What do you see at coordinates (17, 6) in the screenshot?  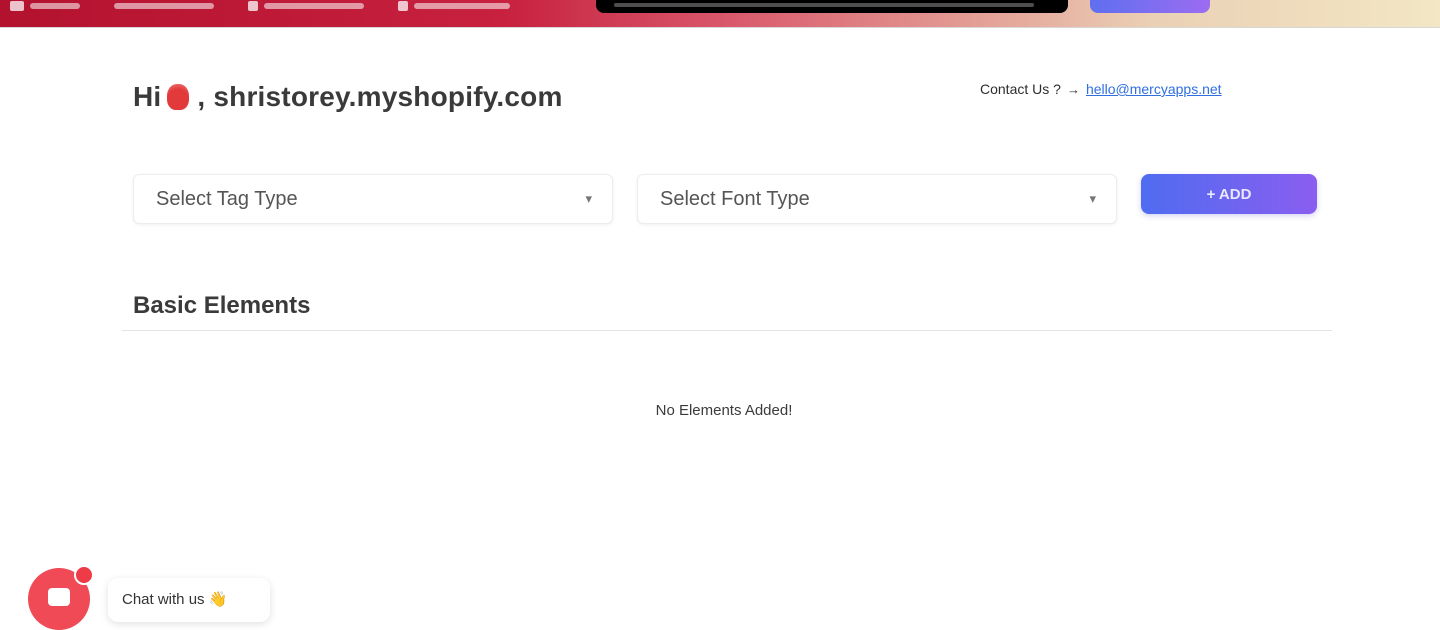 I see `store-icon` at bounding box center [17, 6].